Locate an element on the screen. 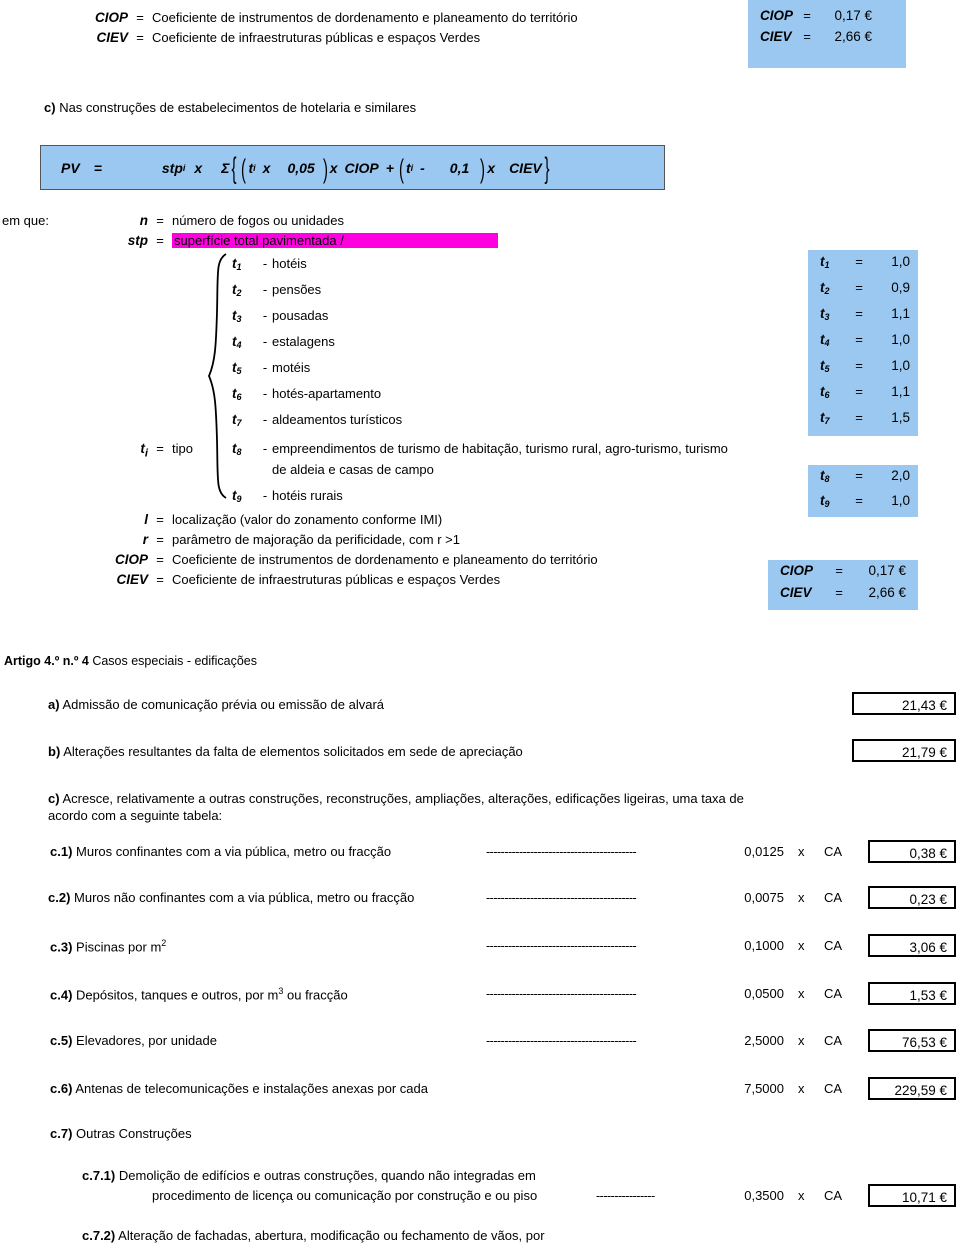 The image size is (960, 1245). header-value-row-ciop: CIOP = 0,17 € is located at coordinates (827, 18).